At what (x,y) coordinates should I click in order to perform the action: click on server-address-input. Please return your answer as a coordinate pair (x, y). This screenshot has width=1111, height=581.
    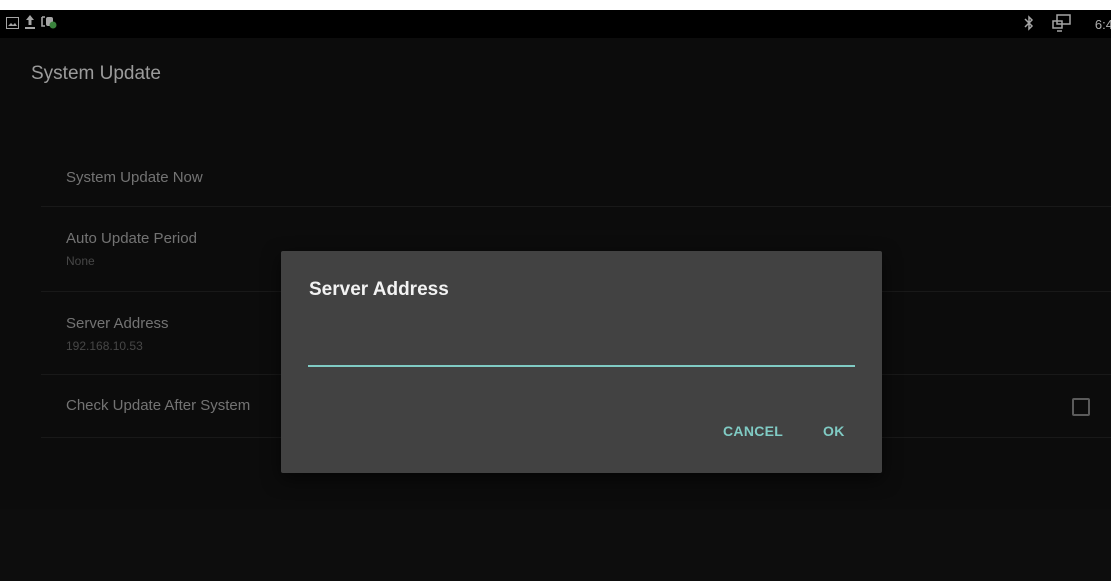
    Looking at the image, I should click on (581, 352).